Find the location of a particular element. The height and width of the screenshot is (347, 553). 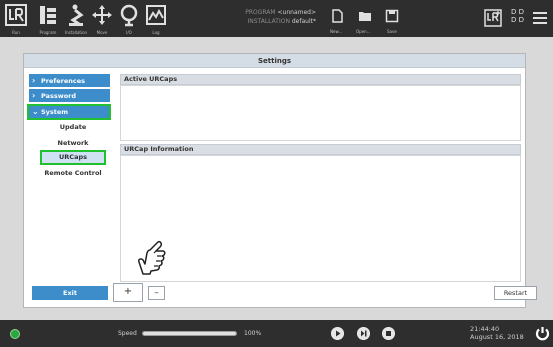

step-icon is located at coordinates (363, 333).